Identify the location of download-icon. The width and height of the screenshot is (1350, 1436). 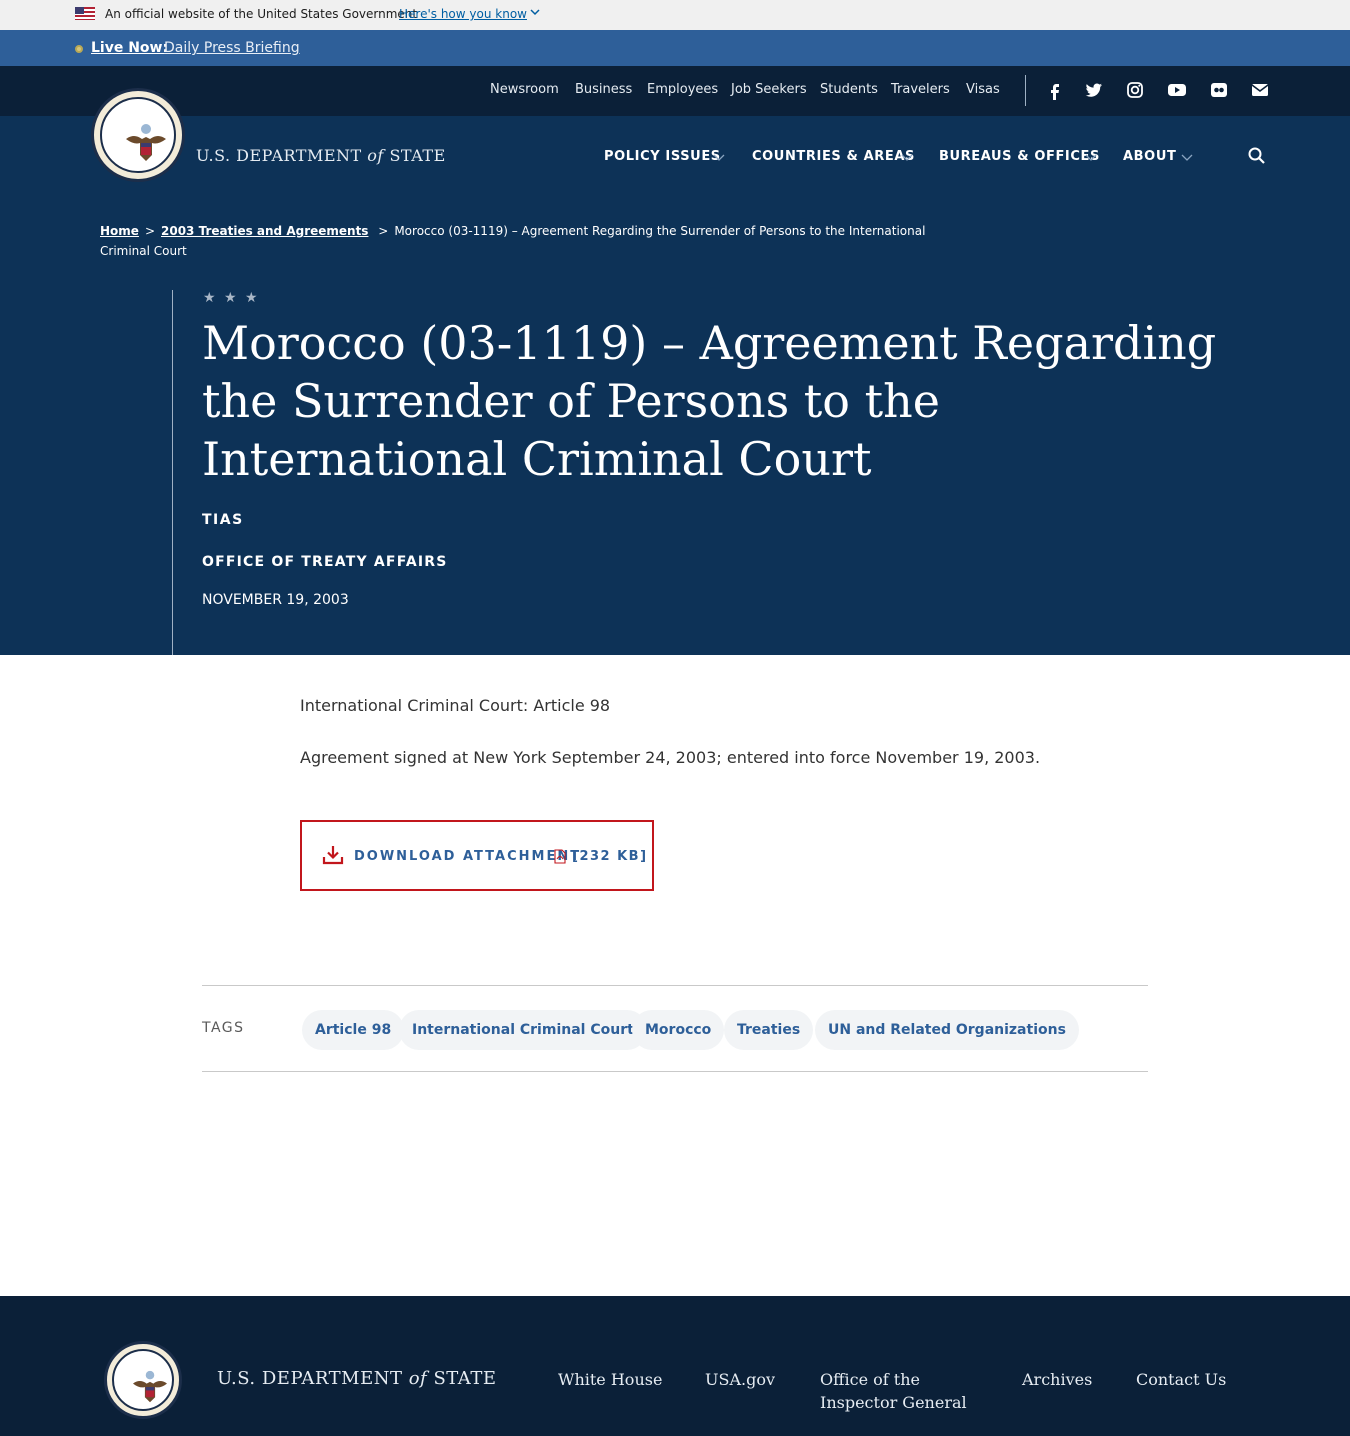
(333, 855).